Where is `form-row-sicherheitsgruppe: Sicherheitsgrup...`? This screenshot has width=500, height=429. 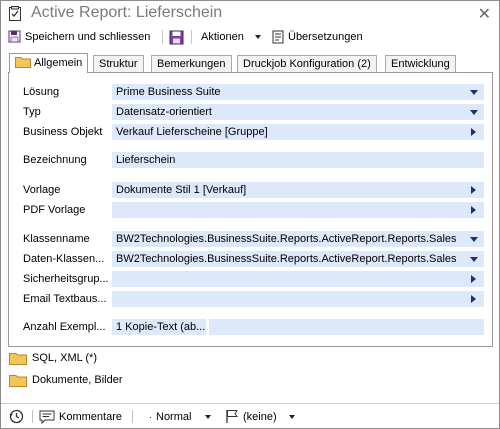
form-row-sicherheitsgruppe: Sicherheitsgrup... is located at coordinates (253, 279).